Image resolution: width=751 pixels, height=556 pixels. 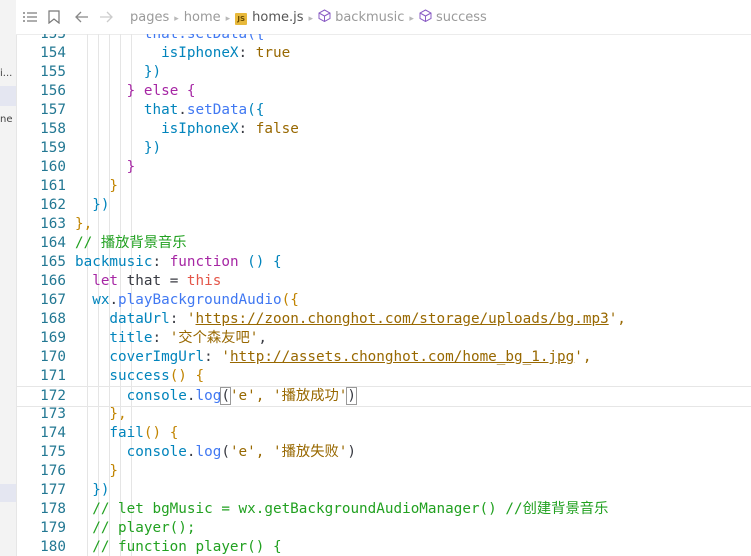 I want to click on breadcrumb-item: backmusic, so click(x=369, y=17).